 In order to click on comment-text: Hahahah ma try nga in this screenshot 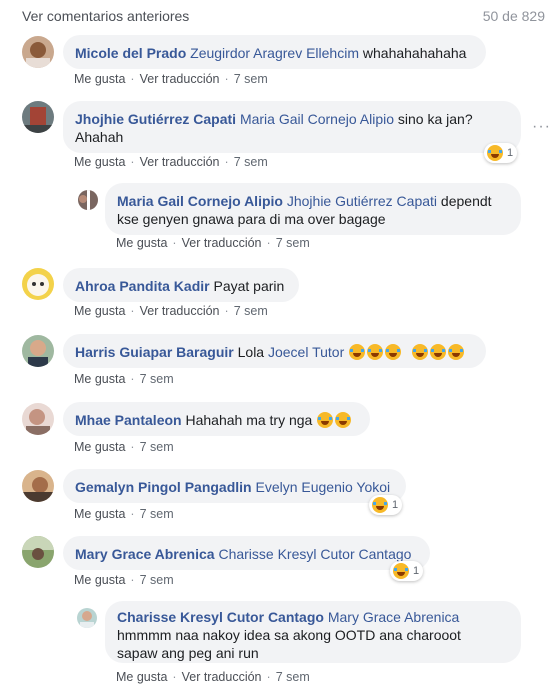, I will do `click(249, 420)`.